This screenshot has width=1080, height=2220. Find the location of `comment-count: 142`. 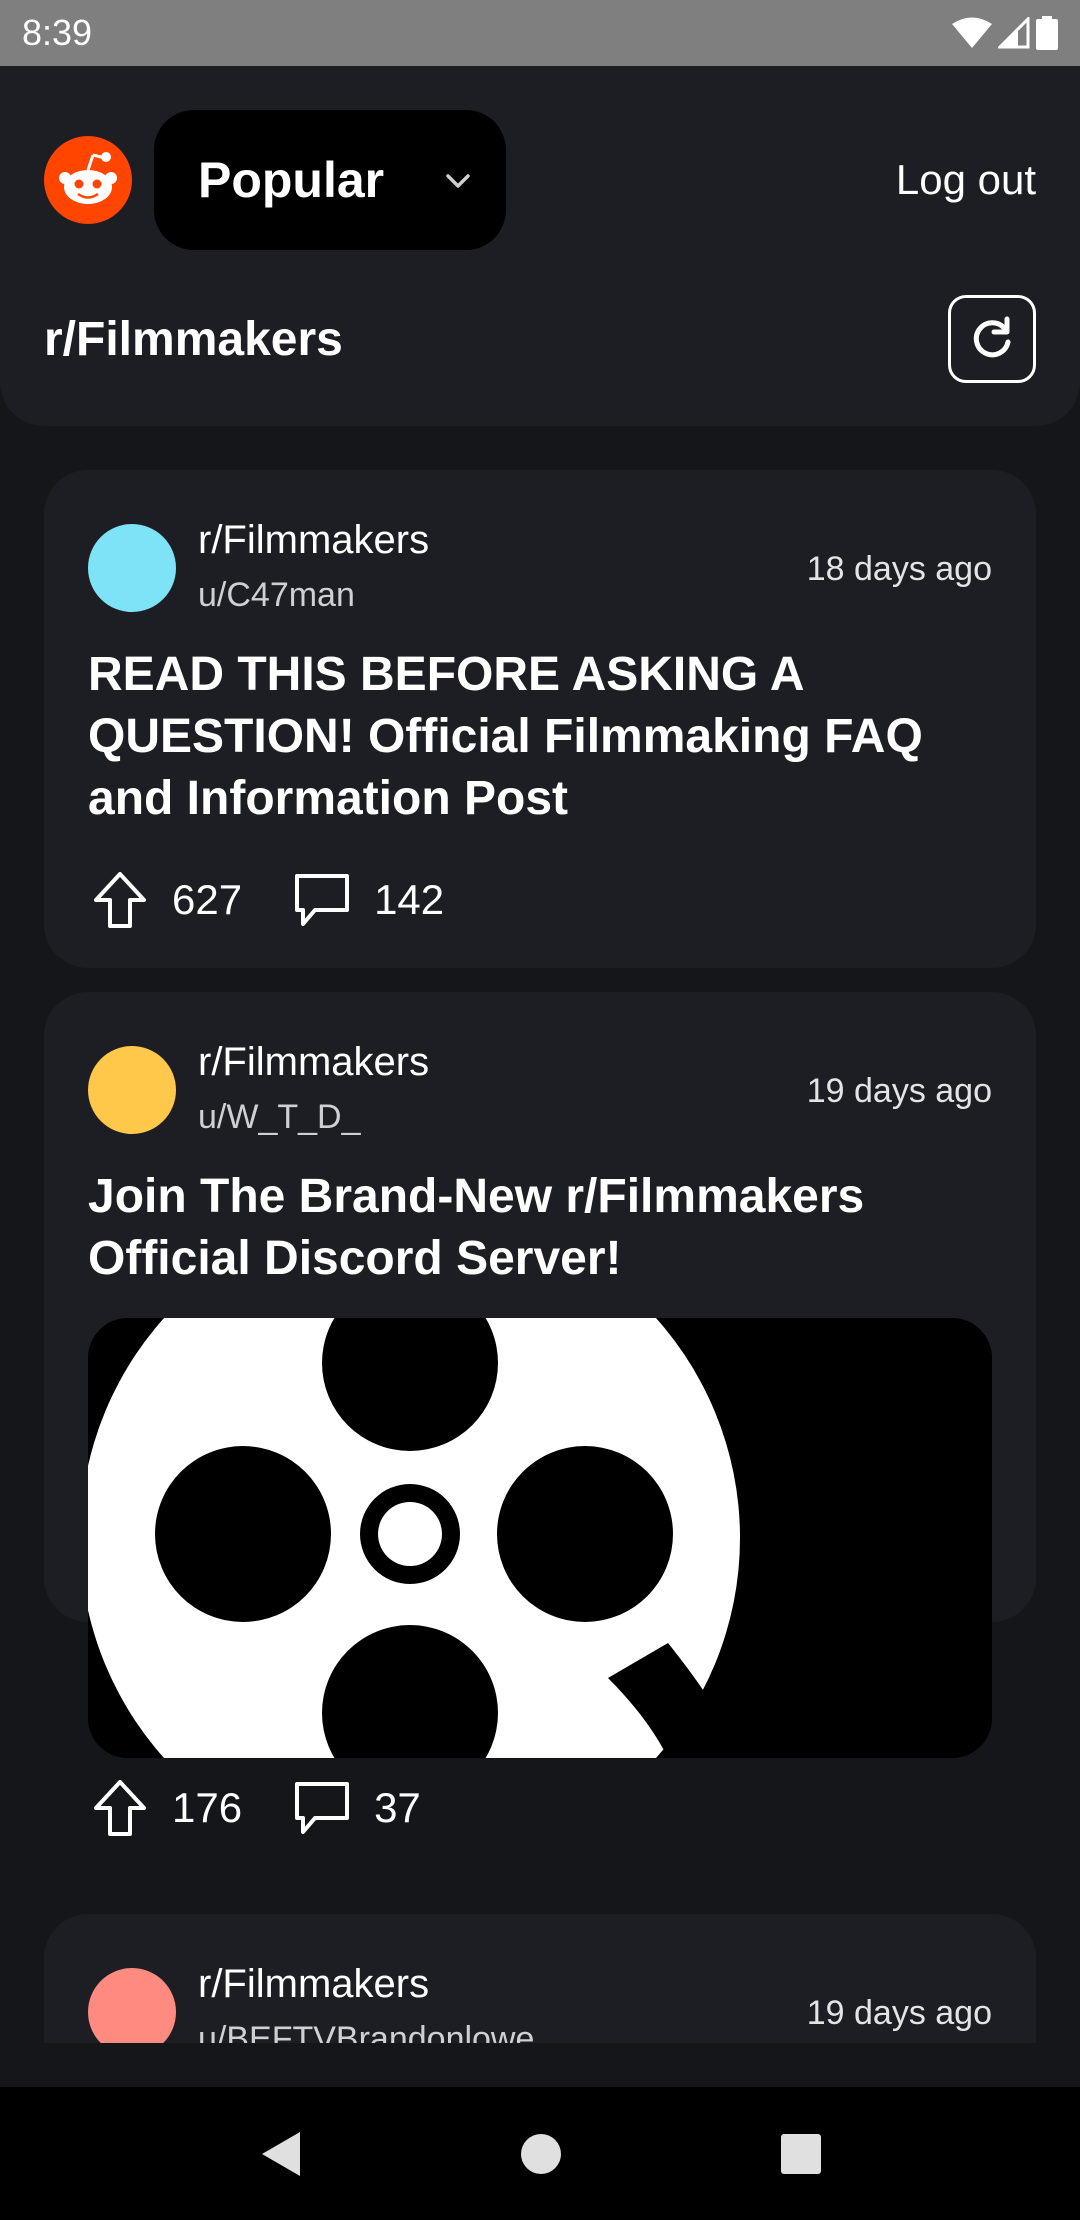

comment-count: 142 is located at coordinates (409, 899).